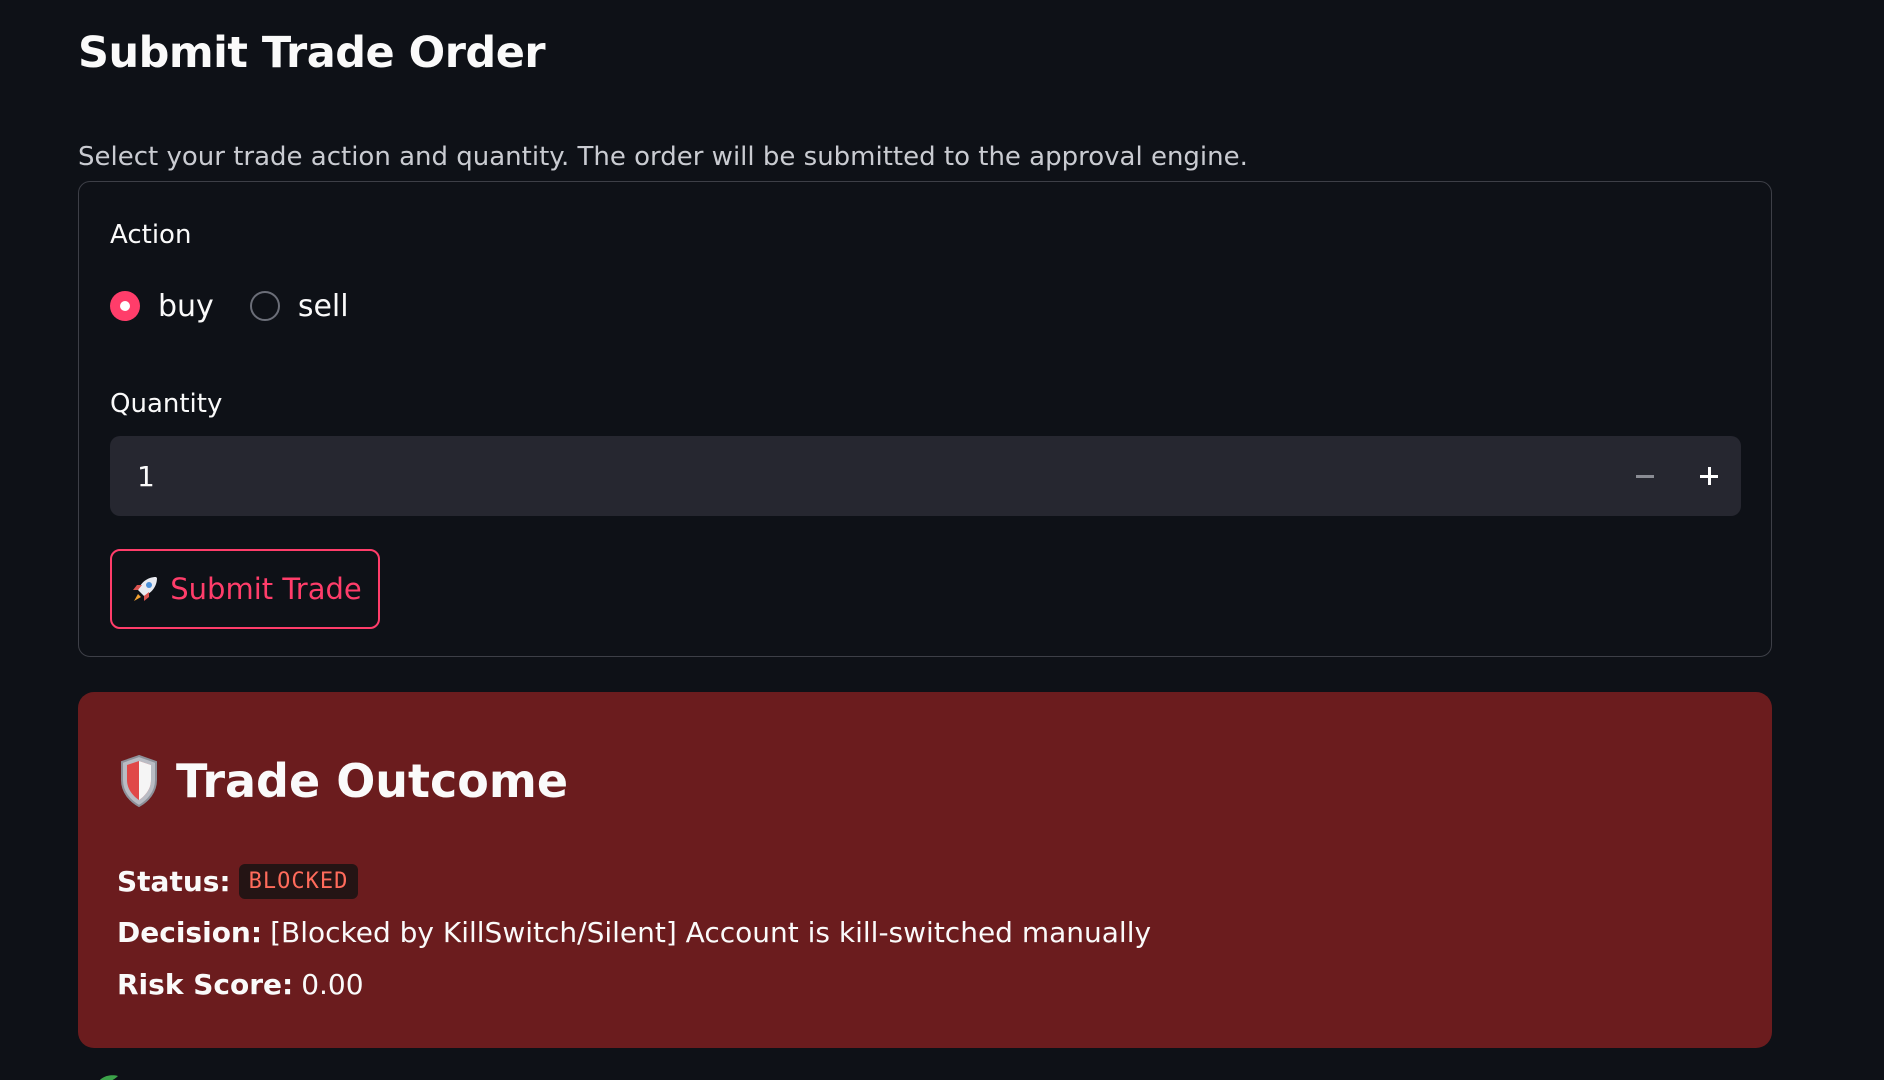 The image size is (1884, 1080). I want to click on quantity-label: Quantity, so click(166, 404).